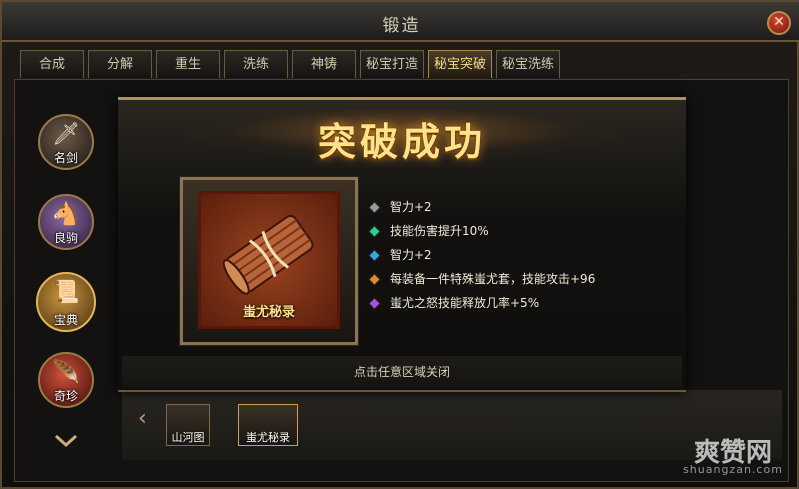 The image size is (799, 489). I want to click on item-name: 蚩尤秘录, so click(268, 312).